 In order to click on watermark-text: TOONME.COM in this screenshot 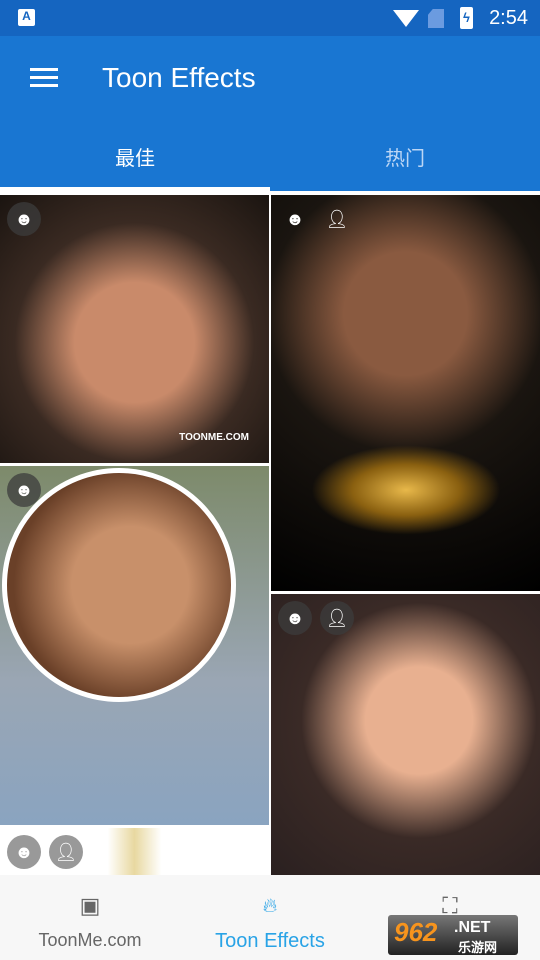, I will do `click(214, 437)`.